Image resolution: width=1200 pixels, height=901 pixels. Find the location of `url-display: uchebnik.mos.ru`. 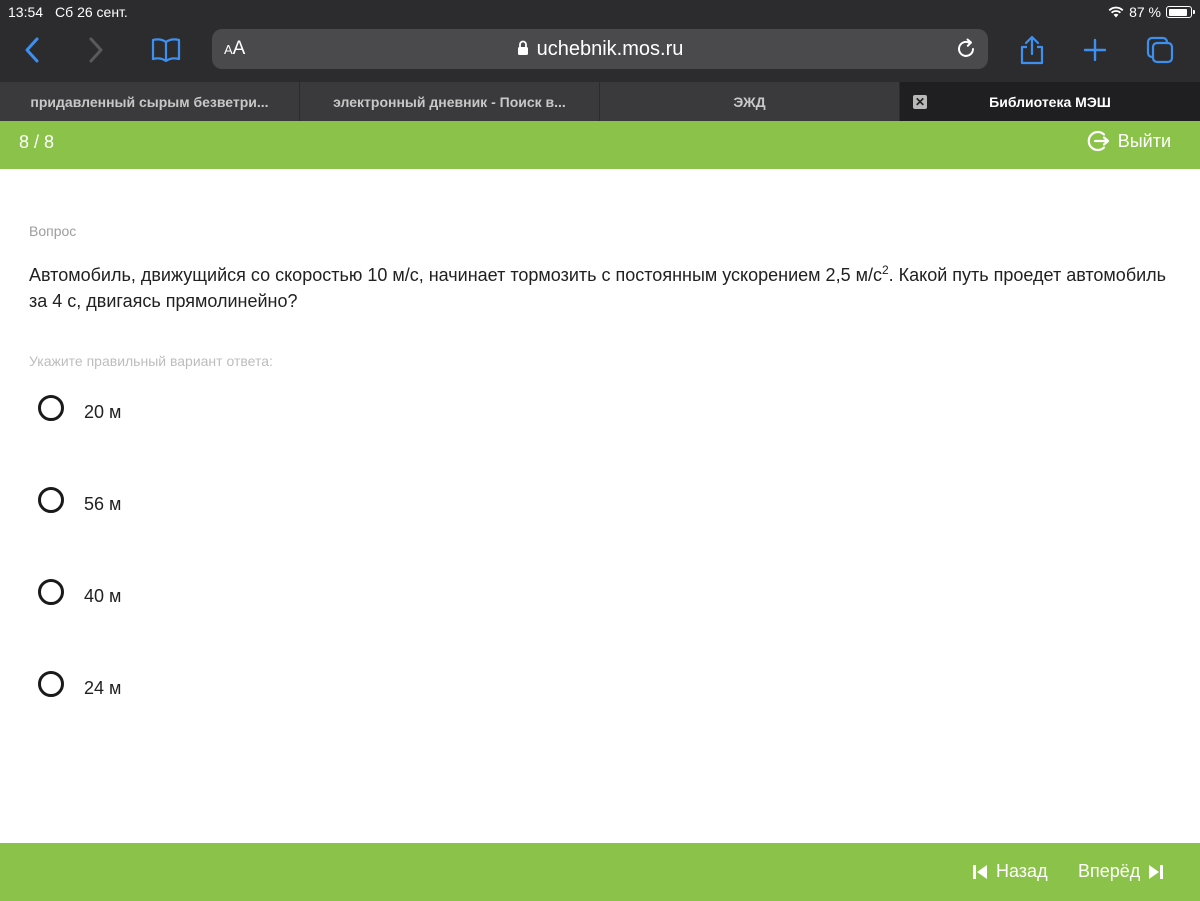

url-display: uchebnik.mos.ru is located at coordinates (600, 49).